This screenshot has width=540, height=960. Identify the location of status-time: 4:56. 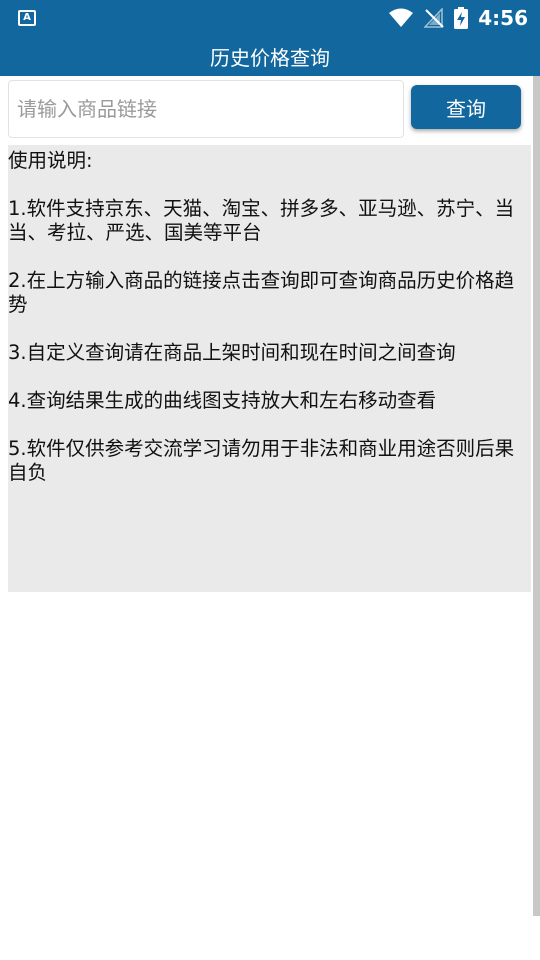
(503, 18).